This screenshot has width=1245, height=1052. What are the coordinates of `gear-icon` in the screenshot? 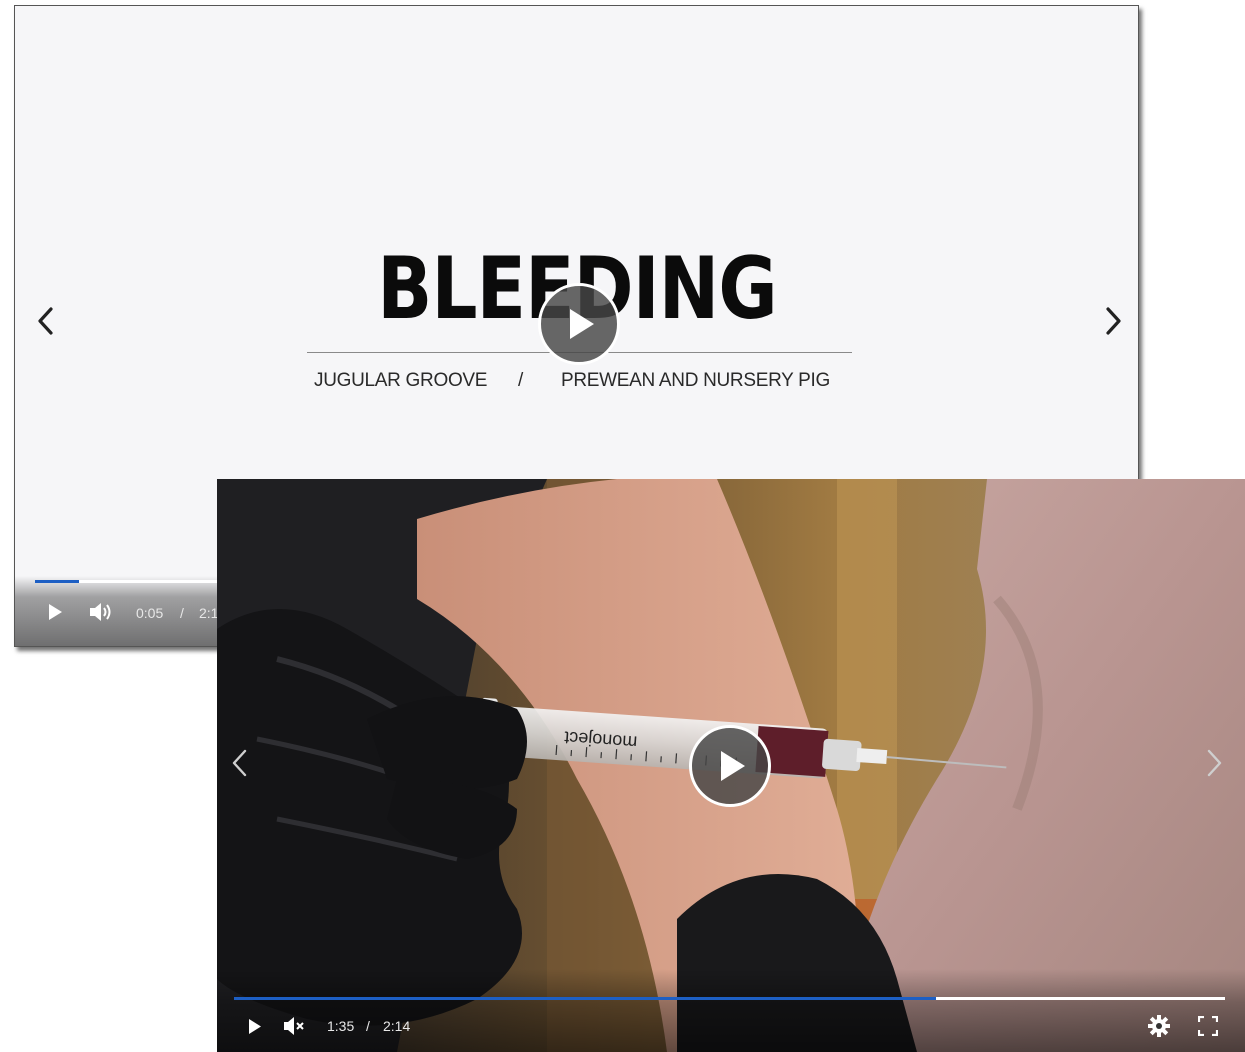 It's located at (1159, 1026).